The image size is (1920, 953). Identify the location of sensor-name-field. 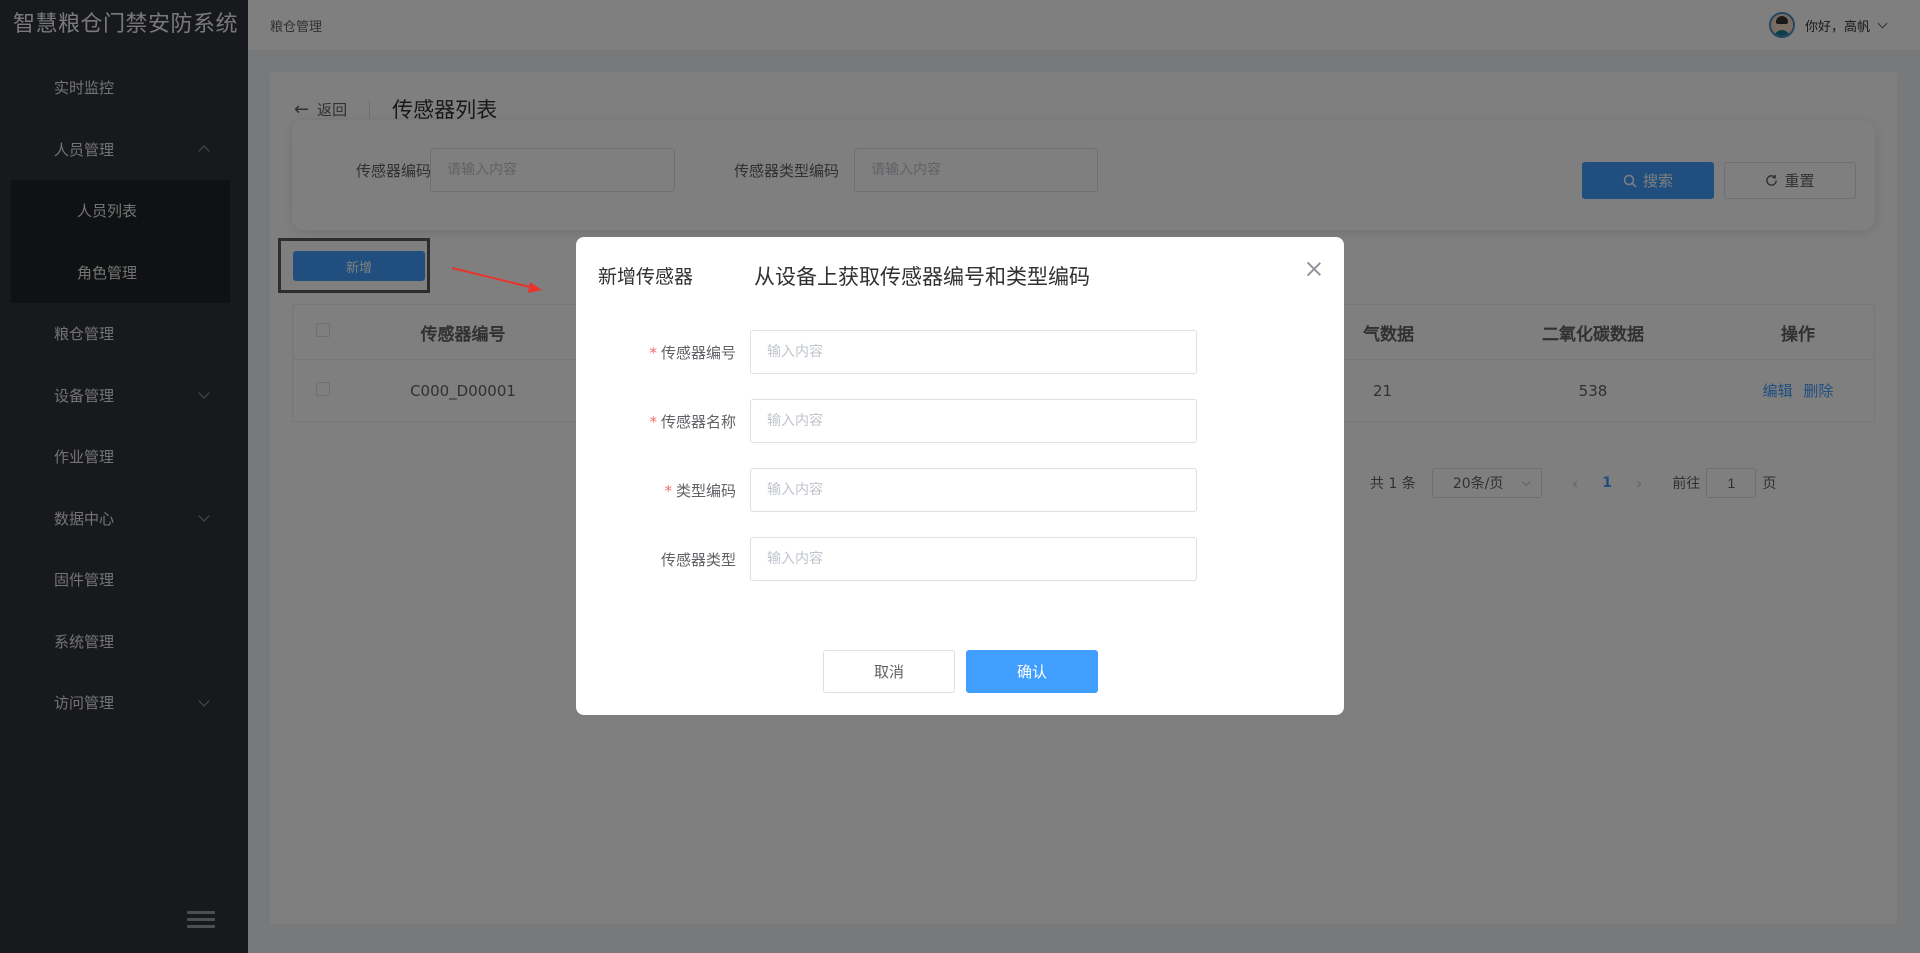
(973, 421).